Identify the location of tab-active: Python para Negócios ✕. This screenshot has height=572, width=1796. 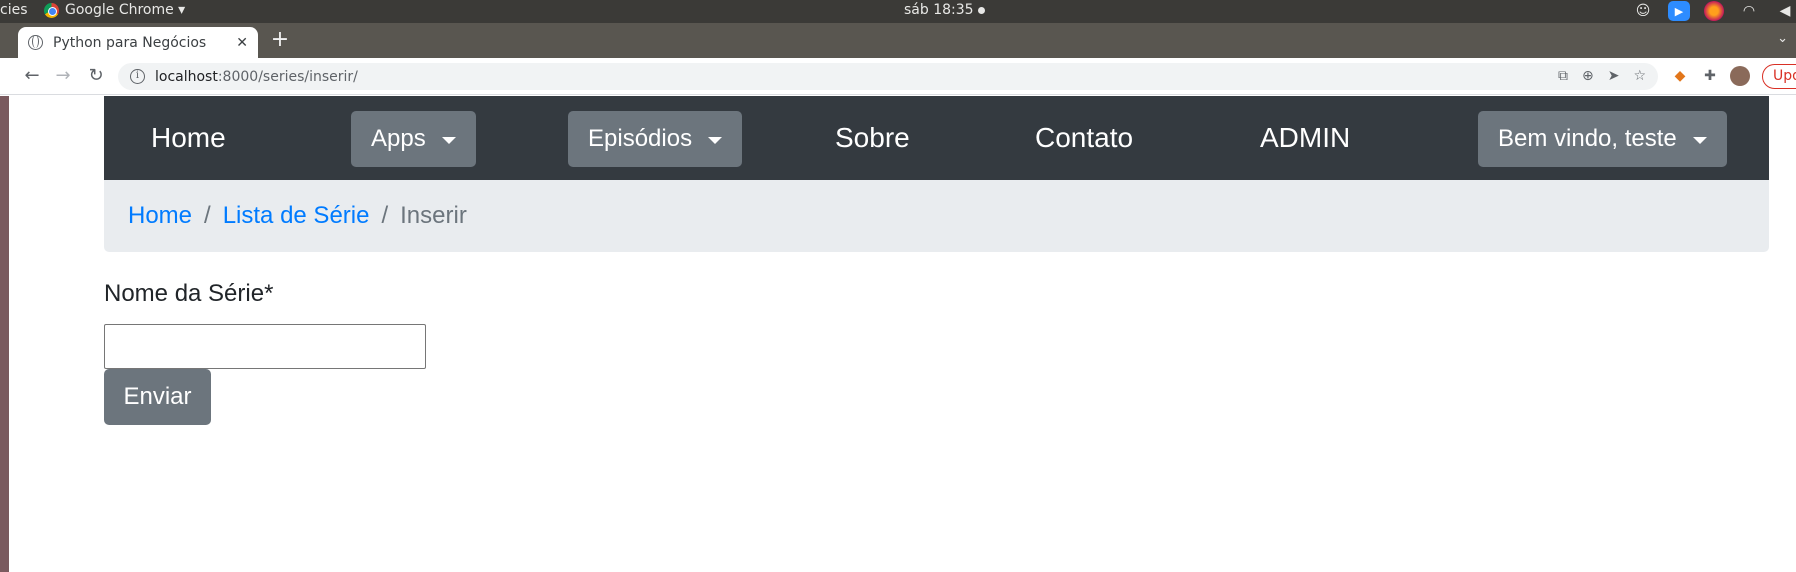
(138, 42).